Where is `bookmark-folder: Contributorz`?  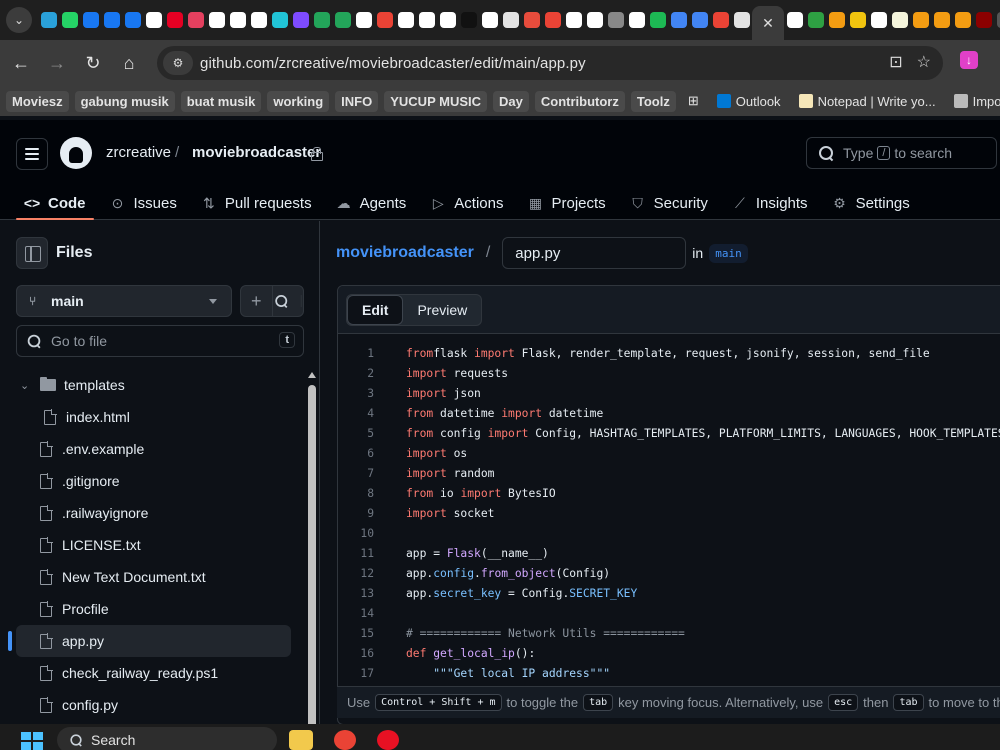
bookmark-folder: Contributorz is located at coordinates (579, 101).